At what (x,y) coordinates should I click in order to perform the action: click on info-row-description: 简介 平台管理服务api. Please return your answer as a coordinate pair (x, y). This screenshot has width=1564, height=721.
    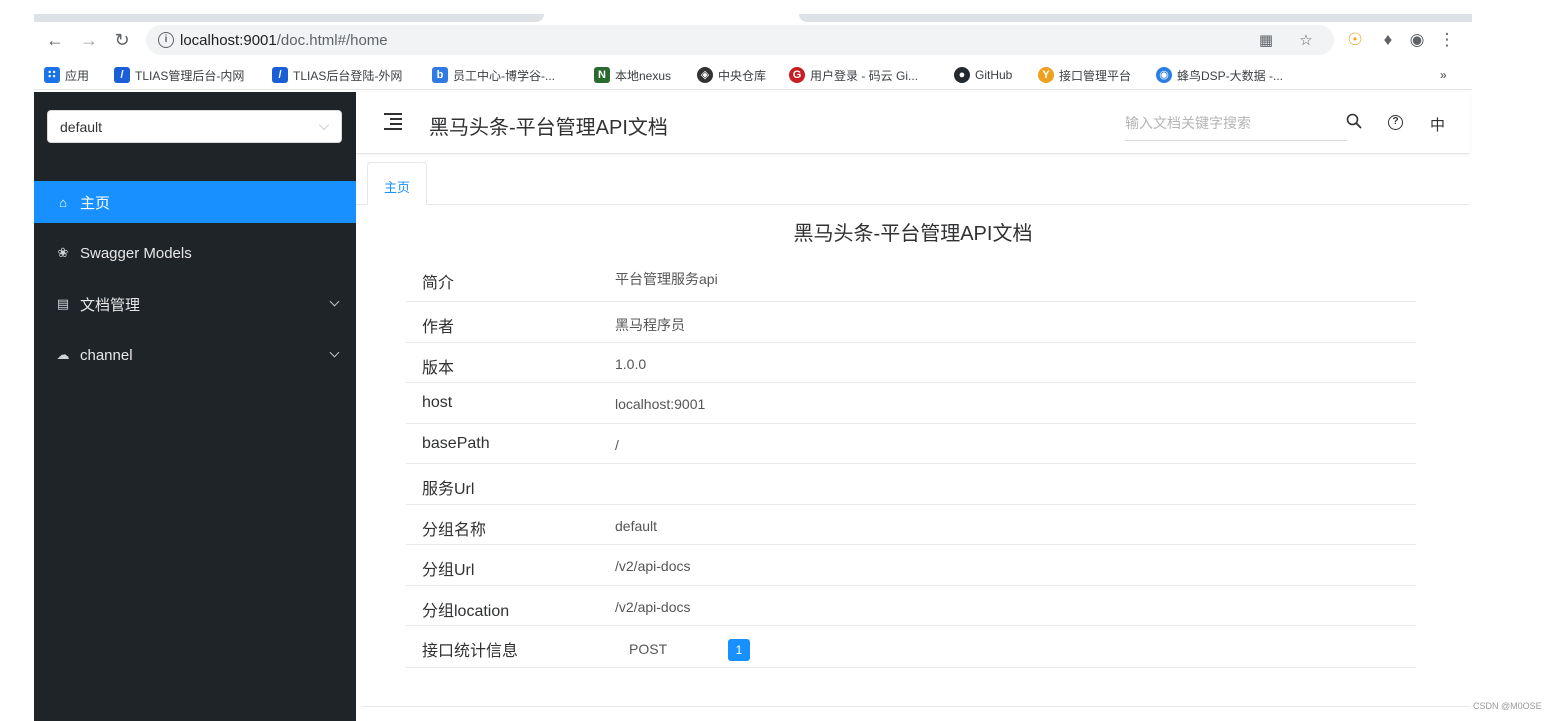
    Looking at the image, I should click on (911, 278).